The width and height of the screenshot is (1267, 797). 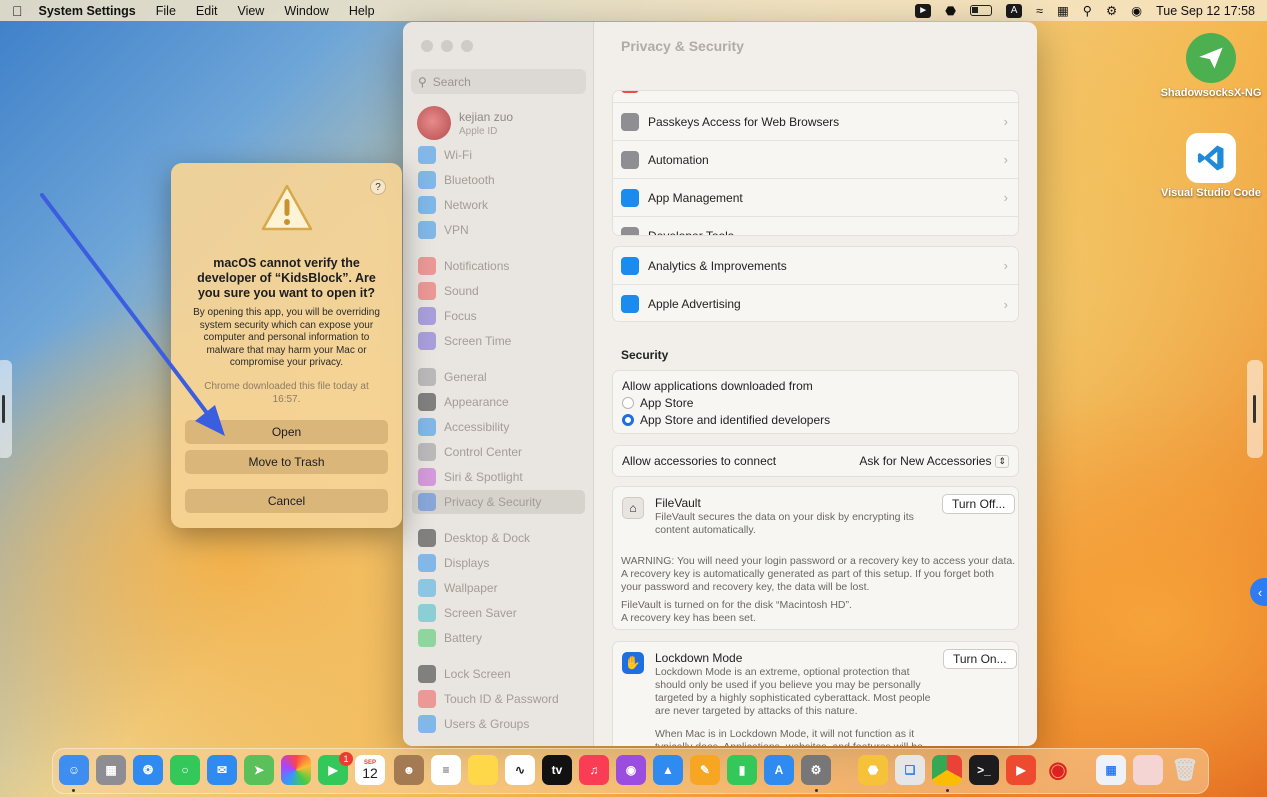 What do you see at coordinates (296, 770) in the screenshot?
I see `photos-icon` at bounding box center [296, 770].